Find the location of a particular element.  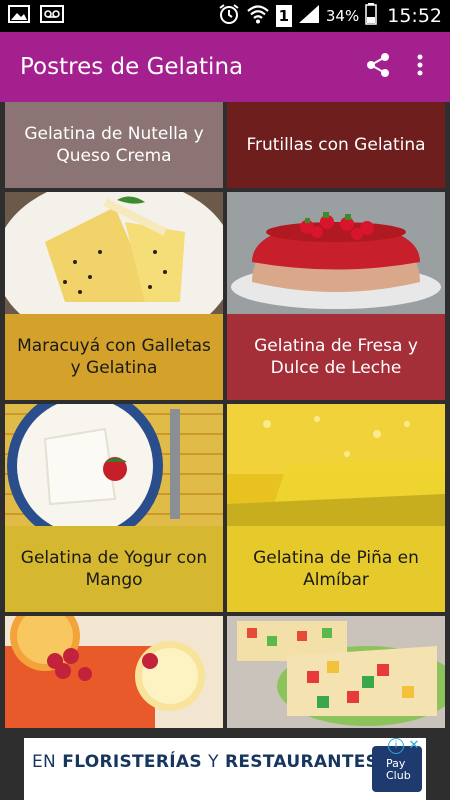

recipe-title: Maracuyá con Galletas y Gelatina is located at coordinates (114, 357).